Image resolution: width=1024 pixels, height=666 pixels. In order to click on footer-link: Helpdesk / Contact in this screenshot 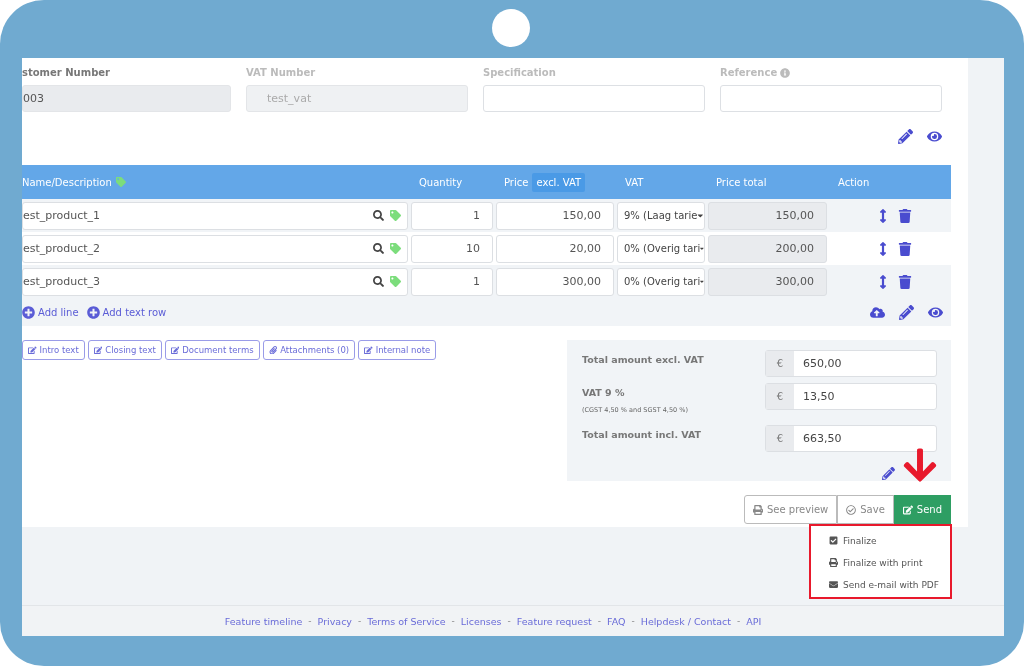, I will do `click(685, 621)`.